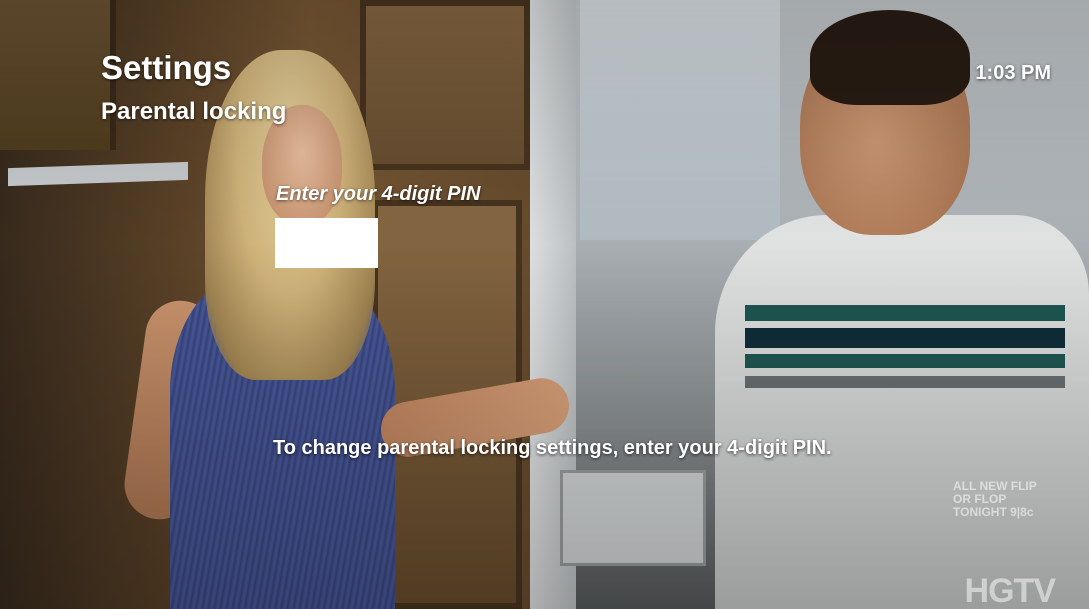 This screenshot has width=1089, height=609. I want to click on pin-prompt-label: Enter your 4-digit PIN, so click(378, 194).